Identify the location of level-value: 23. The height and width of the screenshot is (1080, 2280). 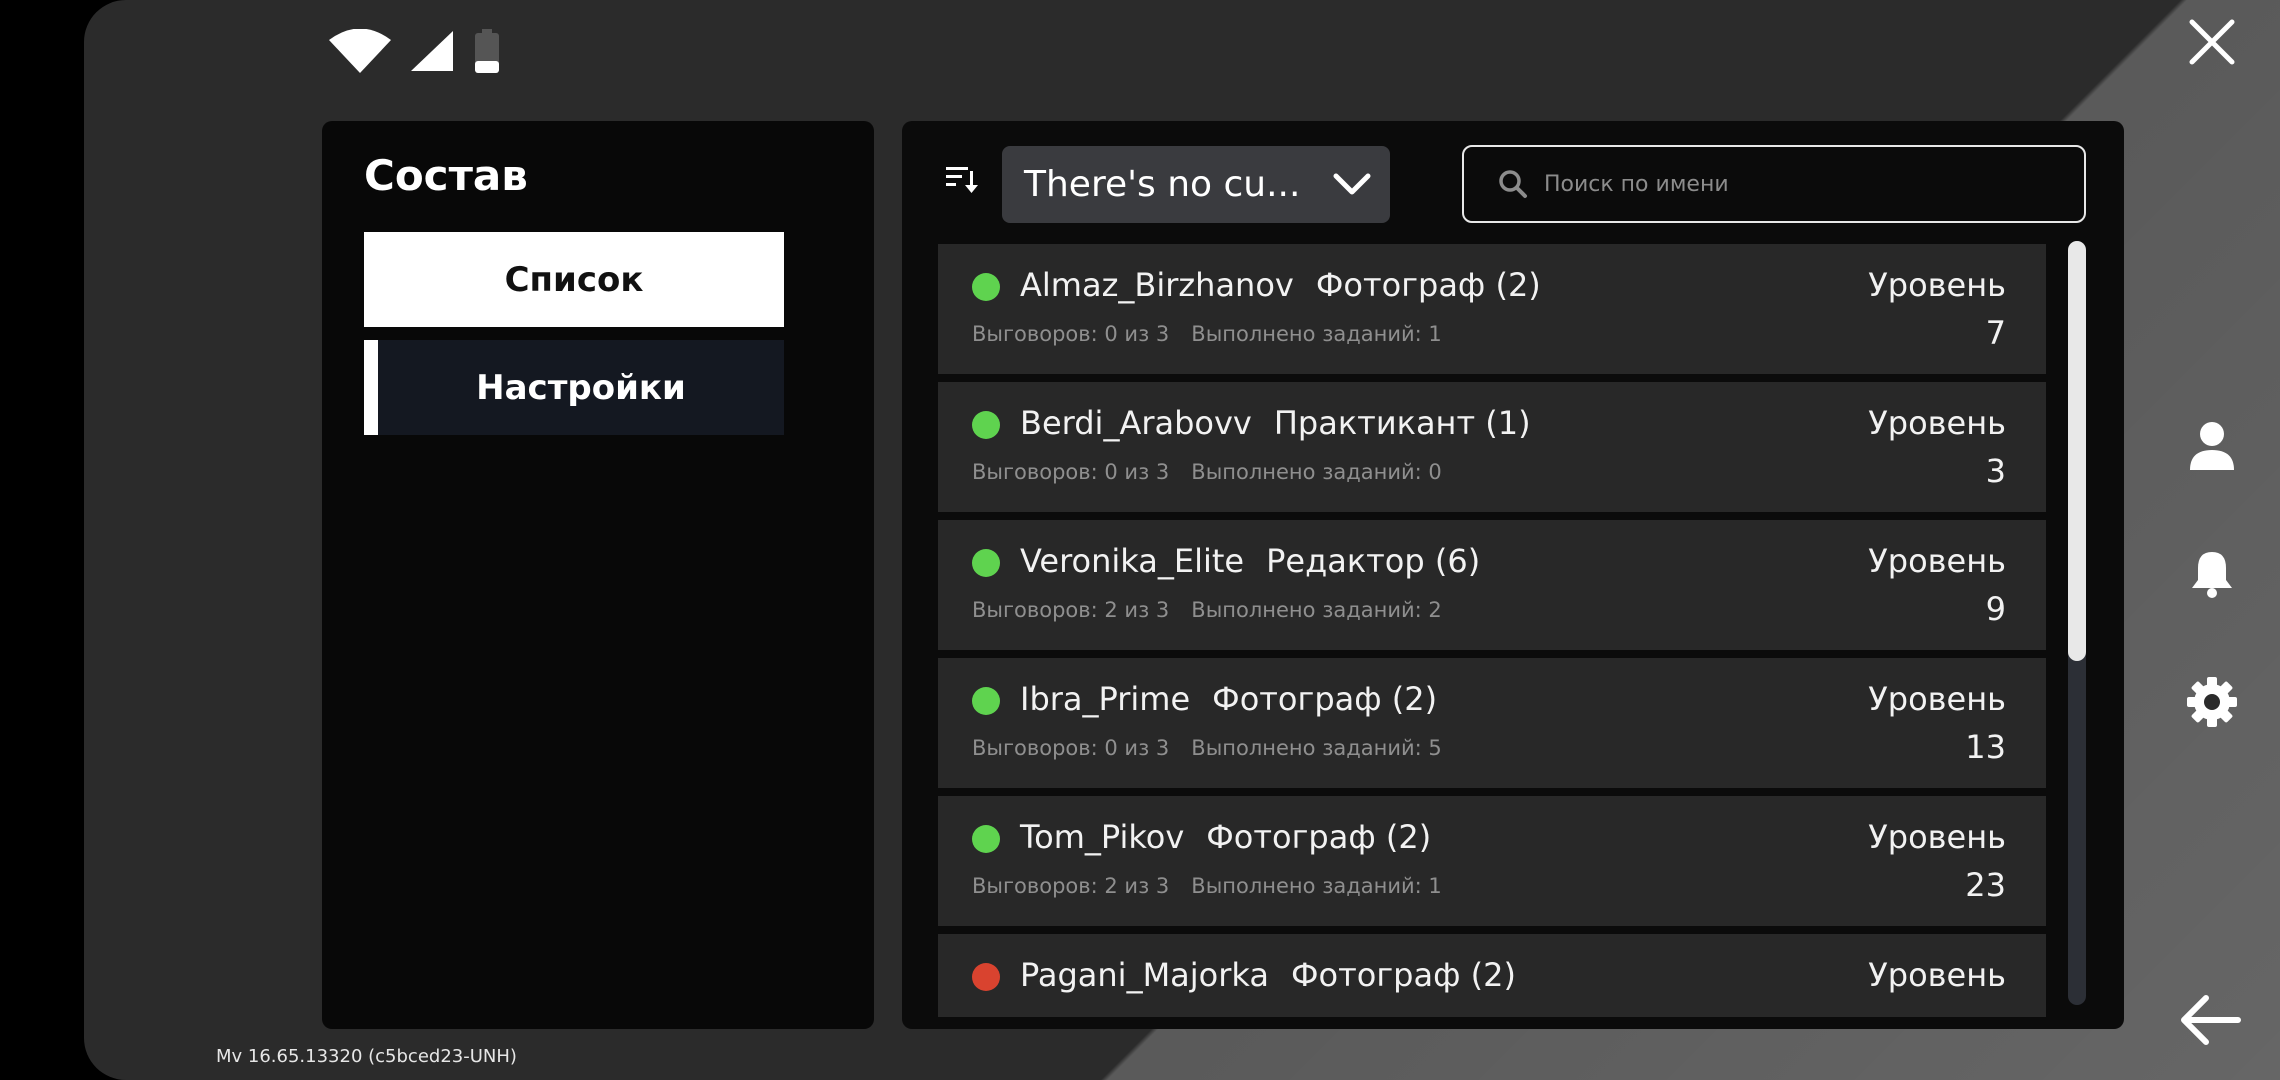
(1985, 885).